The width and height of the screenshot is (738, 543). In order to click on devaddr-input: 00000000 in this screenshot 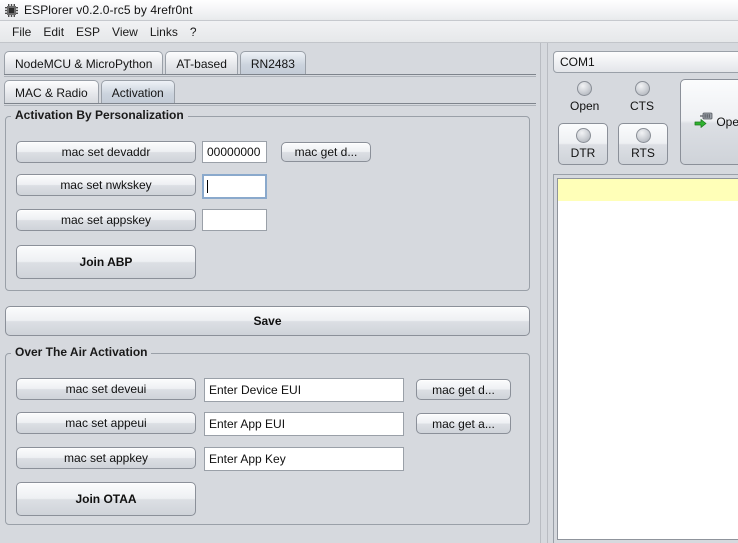, I will do `click(234, 152)`.